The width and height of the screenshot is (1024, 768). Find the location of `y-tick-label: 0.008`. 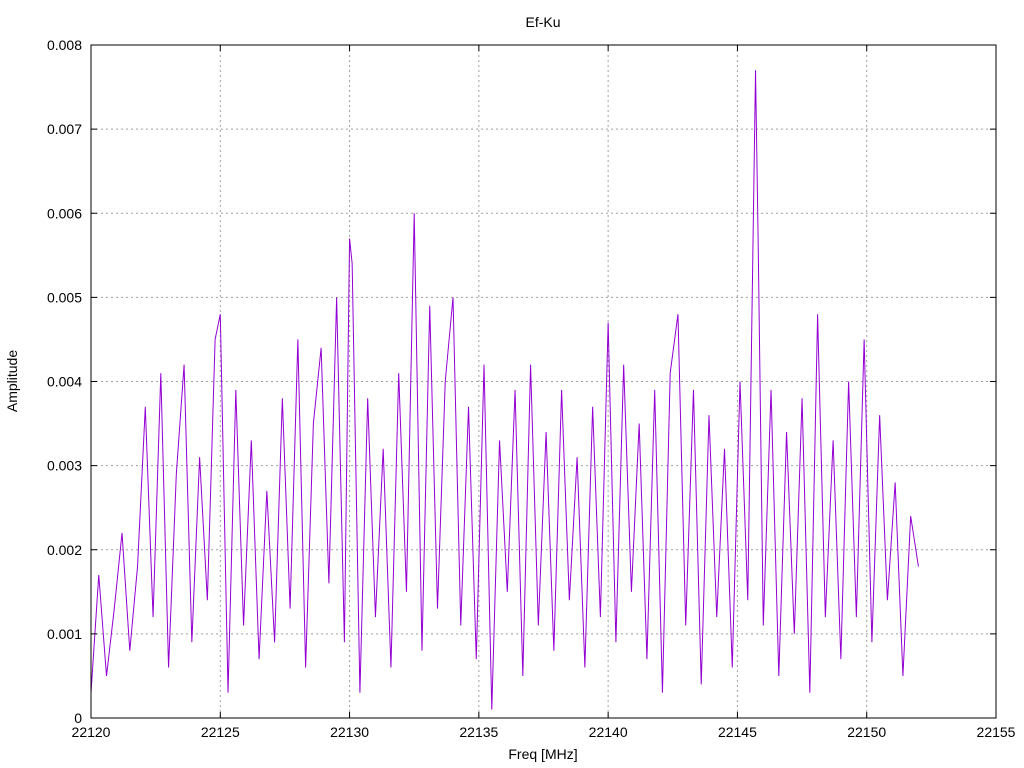

y-tick-label: 0.008 is located at coordinates (64, 45).